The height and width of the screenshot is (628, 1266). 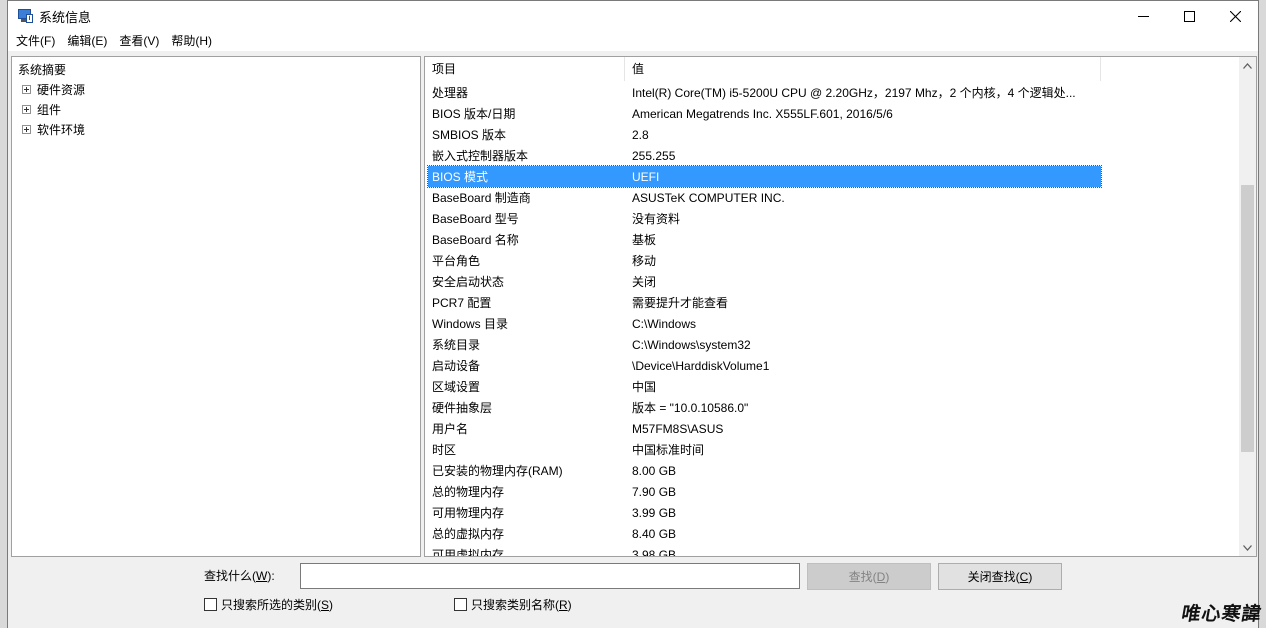 What do you see at coordinates (764, 323) in the screenshot?
I see `table-row: Windows 目录 C:\Windows` at bounding box center [764, 323].